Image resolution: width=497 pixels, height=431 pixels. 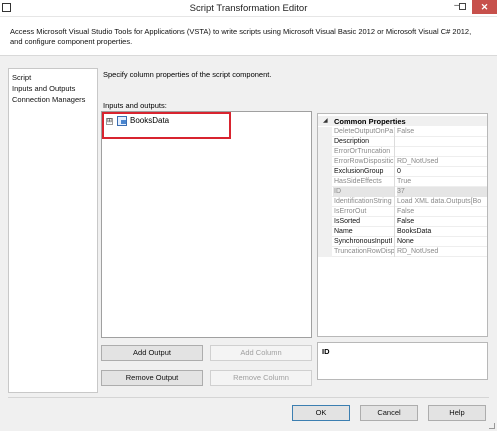 What do you see at coordinates (261, 378) in the screenshot?
I see `remove-column-button: Remove Column` at bounding box center [261, 378].